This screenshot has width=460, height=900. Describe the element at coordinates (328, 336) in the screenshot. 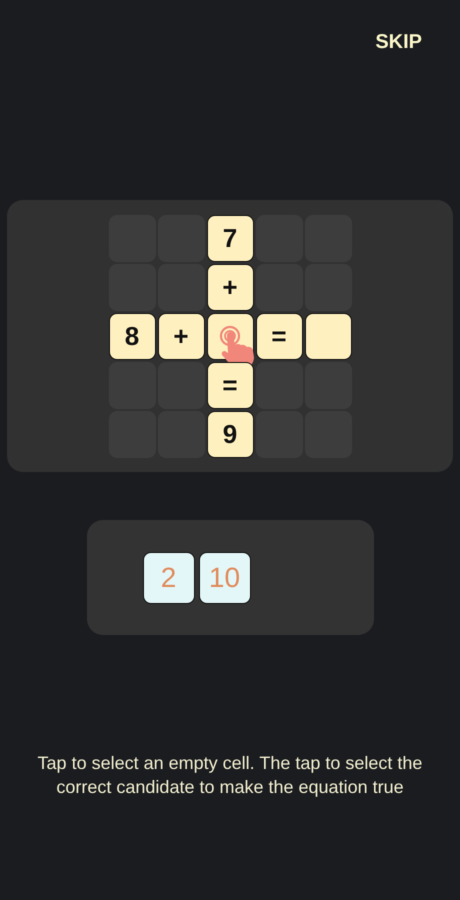

I see `empty-tile` at that location.